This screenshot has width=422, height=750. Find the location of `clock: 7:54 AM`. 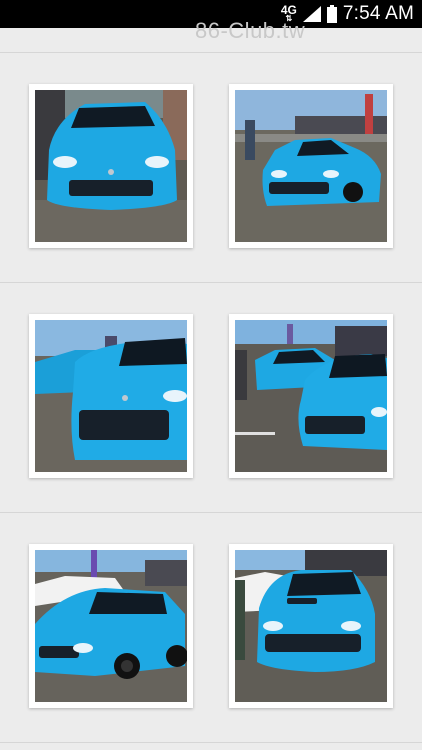

clock: 7:54 AM is located at coordinates (378, 13).